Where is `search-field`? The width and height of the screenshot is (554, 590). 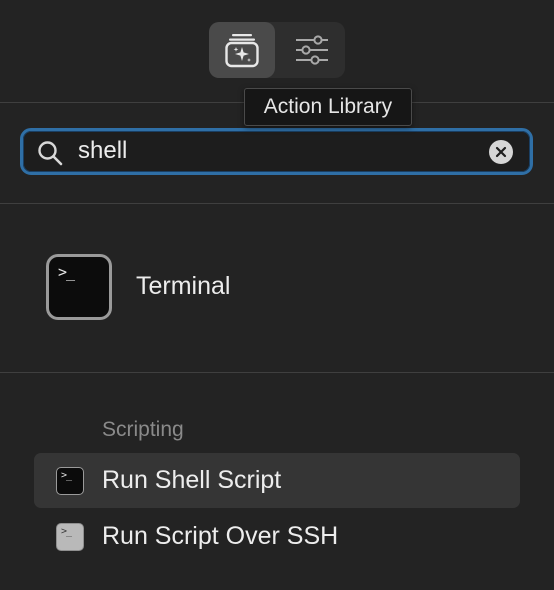 search-field is located at coordinates (276, 151).